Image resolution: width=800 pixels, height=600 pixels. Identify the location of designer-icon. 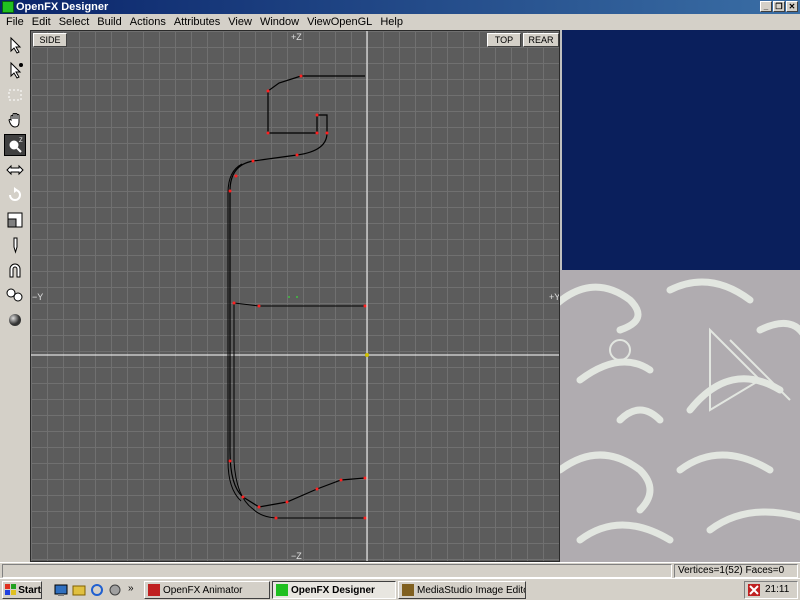
(282, 590).